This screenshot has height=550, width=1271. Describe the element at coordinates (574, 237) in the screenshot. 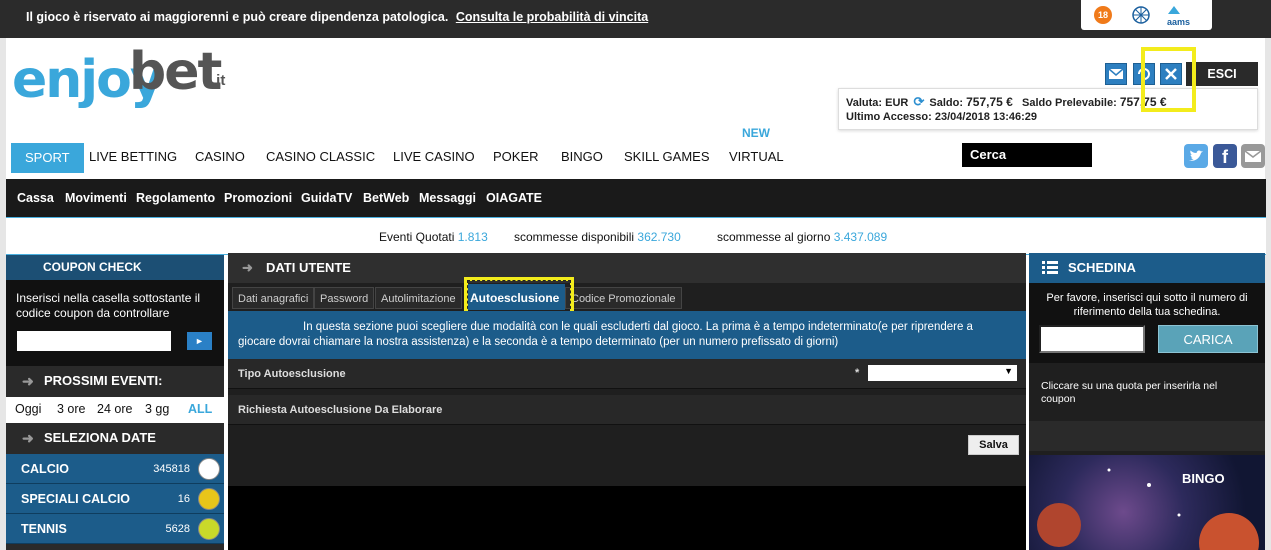

I see `stat-available-label: scommesse disponibili` at that location.